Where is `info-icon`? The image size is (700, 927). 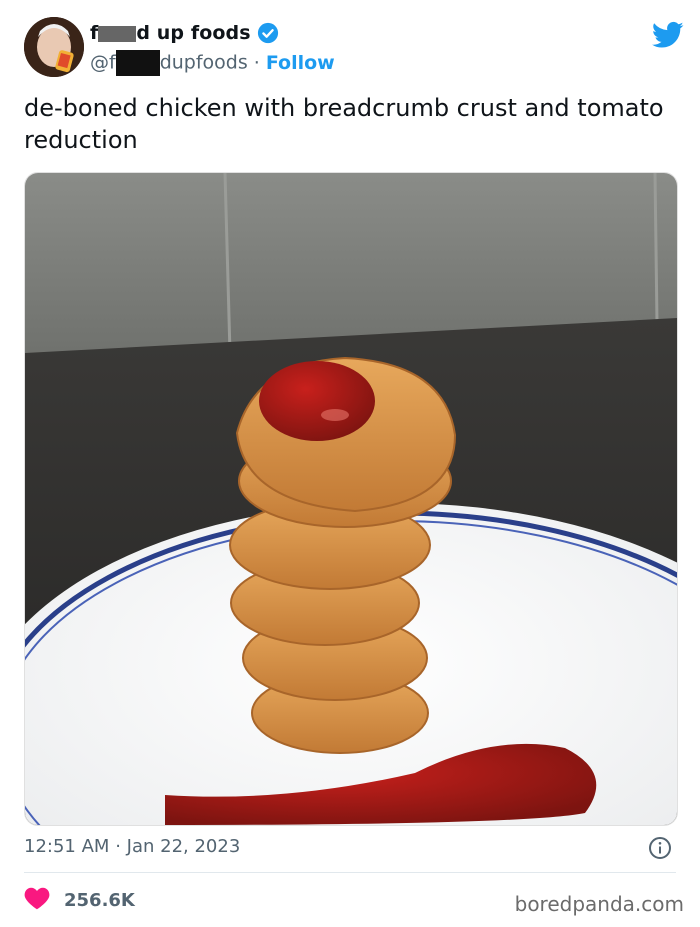
info-icon is located at coordinates (660, 848).